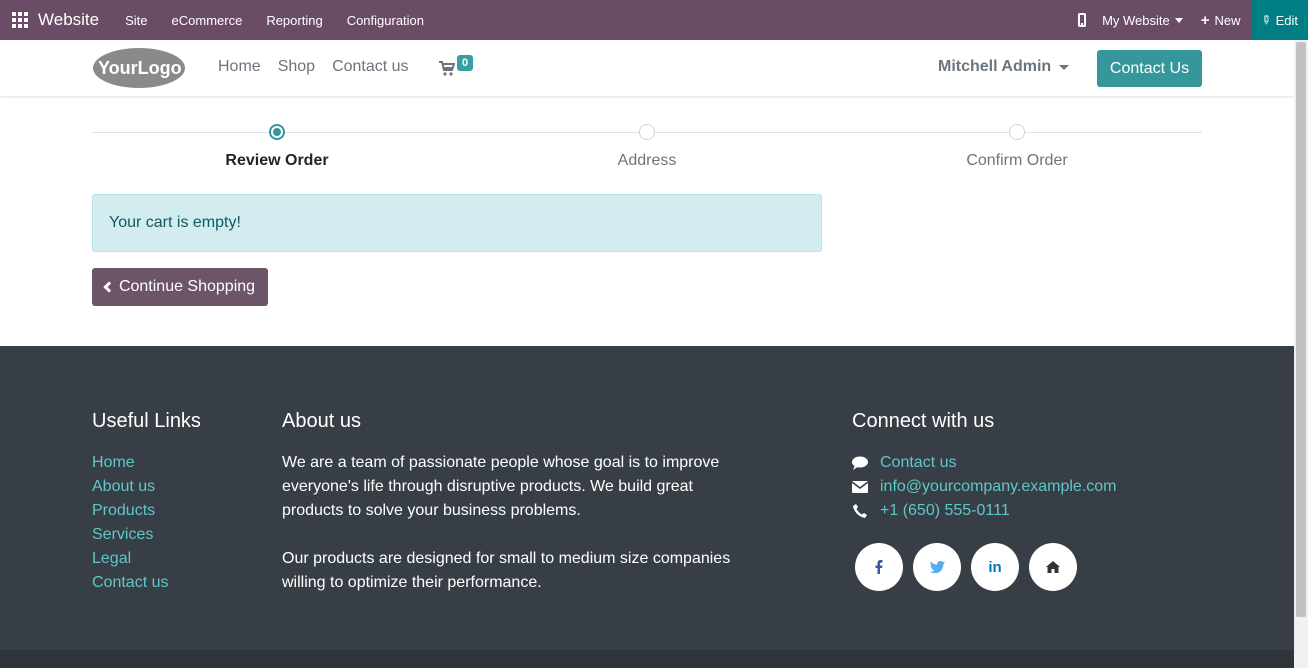  What do you see at coordinates (447, 68) in the screenshot?
I see `shopping-cart-icon` at bounding box center [447, 68].